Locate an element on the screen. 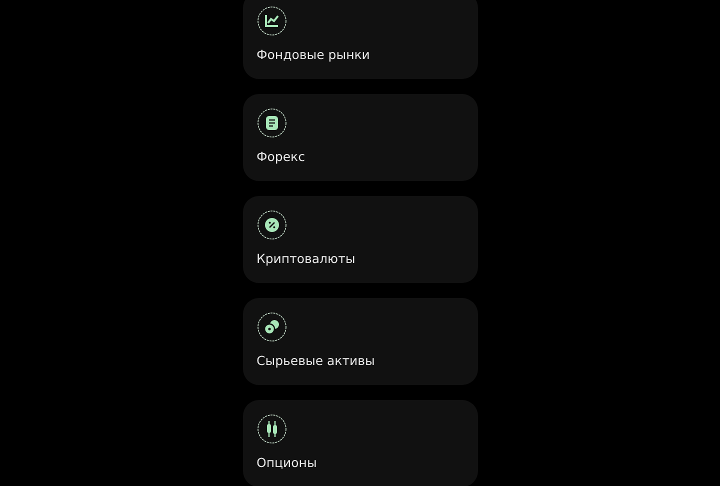 This screenshot has width=720, height=486. market-card: Опционы is located at coordinates (360, 443).